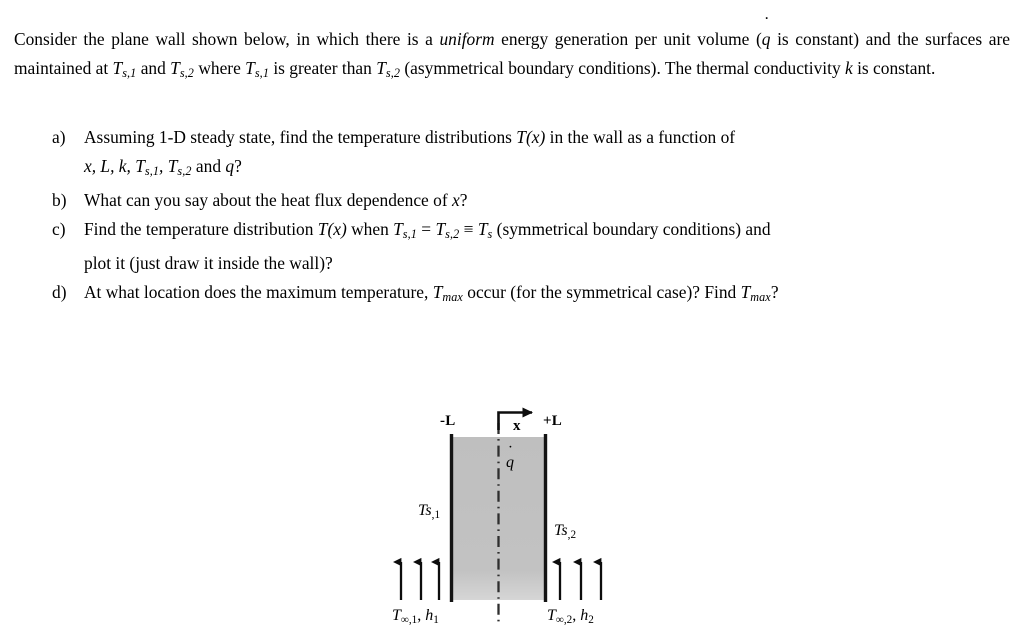 The width and height of the screenshot is (1024, 637). What do you see at coordinates (152, 171) in the screenshot?
I see `qa-sub-s1: s,1` at bounding box center [152, 171].